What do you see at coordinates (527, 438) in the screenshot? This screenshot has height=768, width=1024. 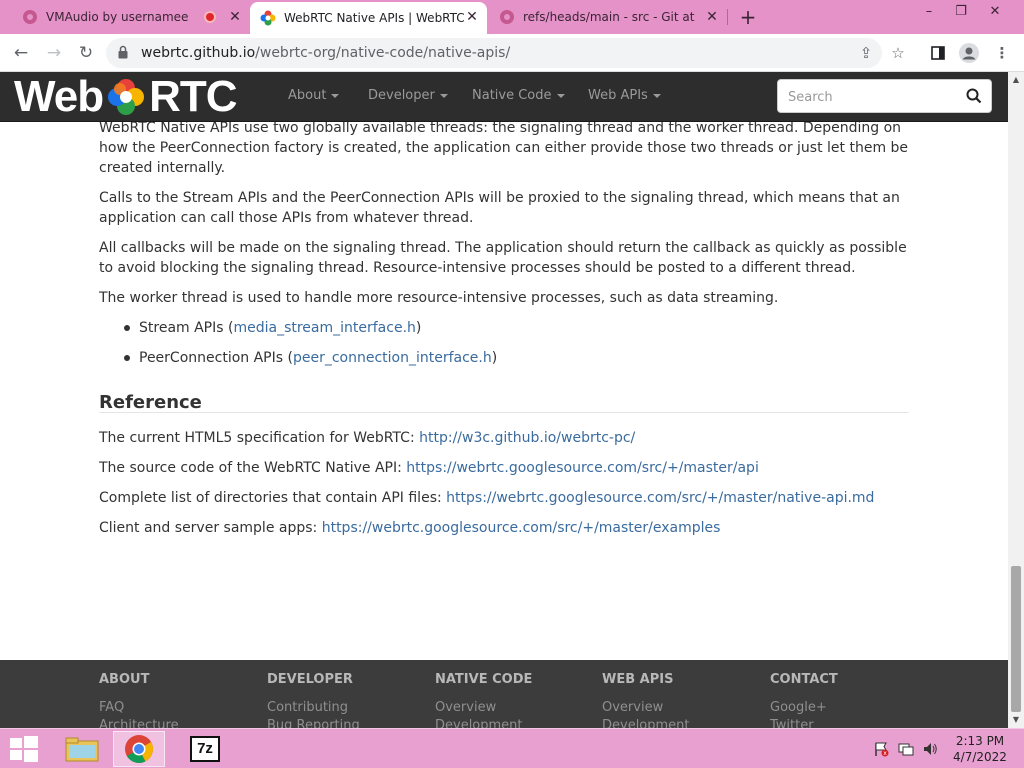 I see `w3c-spec-link: http://w3c.github.io/webrtc-pc/` at bounding box center [527, 438].